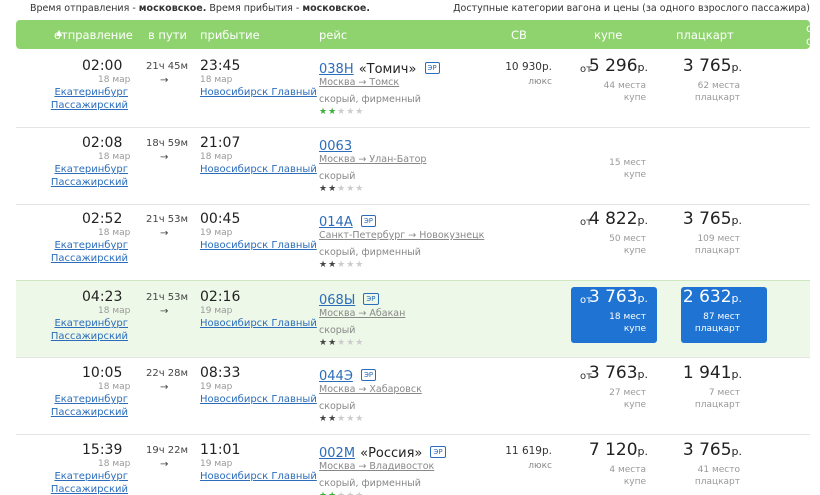  Describe the element at coordinates (102, 66) in the screenshot. I see `departure-time: 02:00` at that location.